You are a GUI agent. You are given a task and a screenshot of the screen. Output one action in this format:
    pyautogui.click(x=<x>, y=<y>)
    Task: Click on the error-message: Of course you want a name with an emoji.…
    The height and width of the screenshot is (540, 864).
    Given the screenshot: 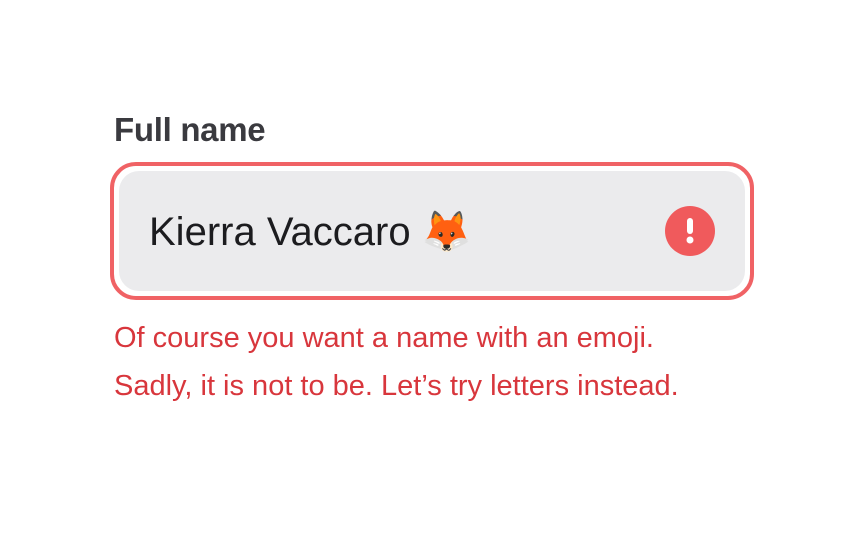 What is the action you would take?
    pyautogui.click(x=444, y=362)
    